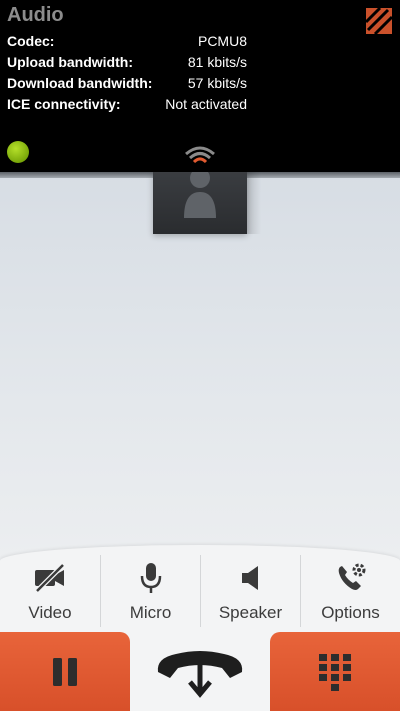 The image size is (400, 711). What do you see at coordinates (80, 83) in the screenshot?
I see `stat-label: Download bandwidth:` at bounding box center [80, 83].